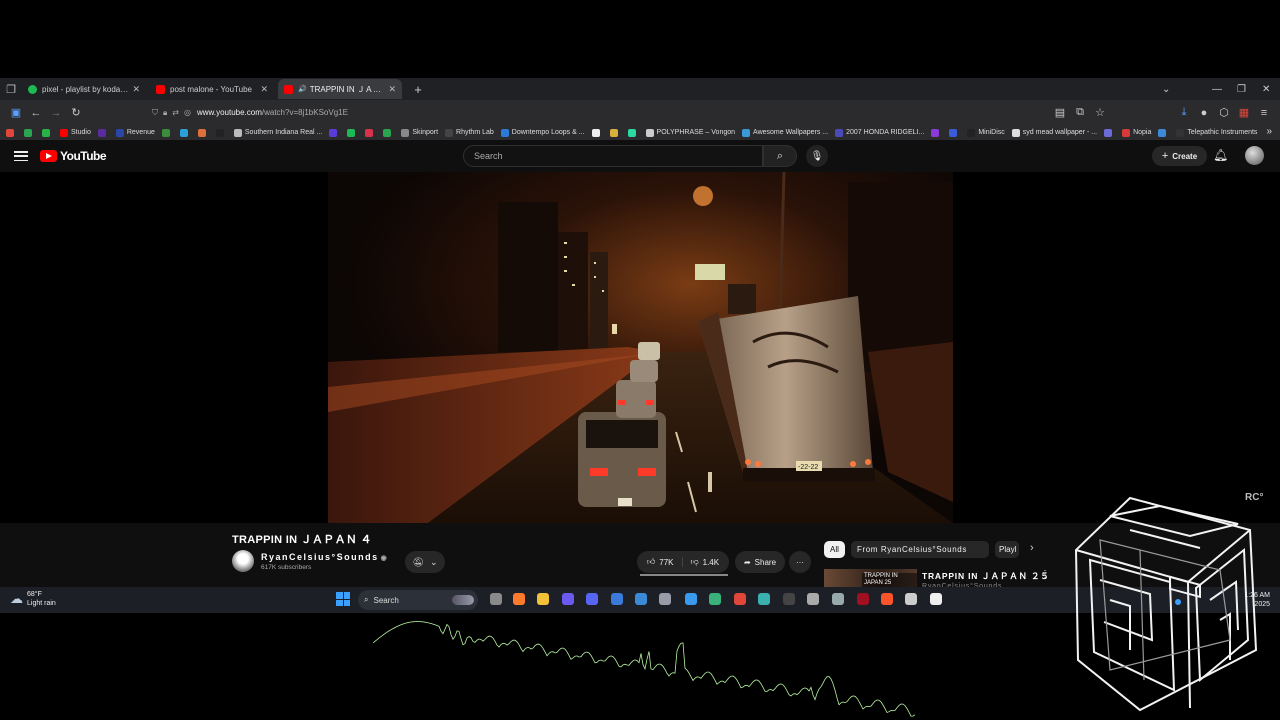 The image size is (1280, 720). Describe the element at coordinates (764, 599) in the screenshot. I see `app-teal-icon` at that location.